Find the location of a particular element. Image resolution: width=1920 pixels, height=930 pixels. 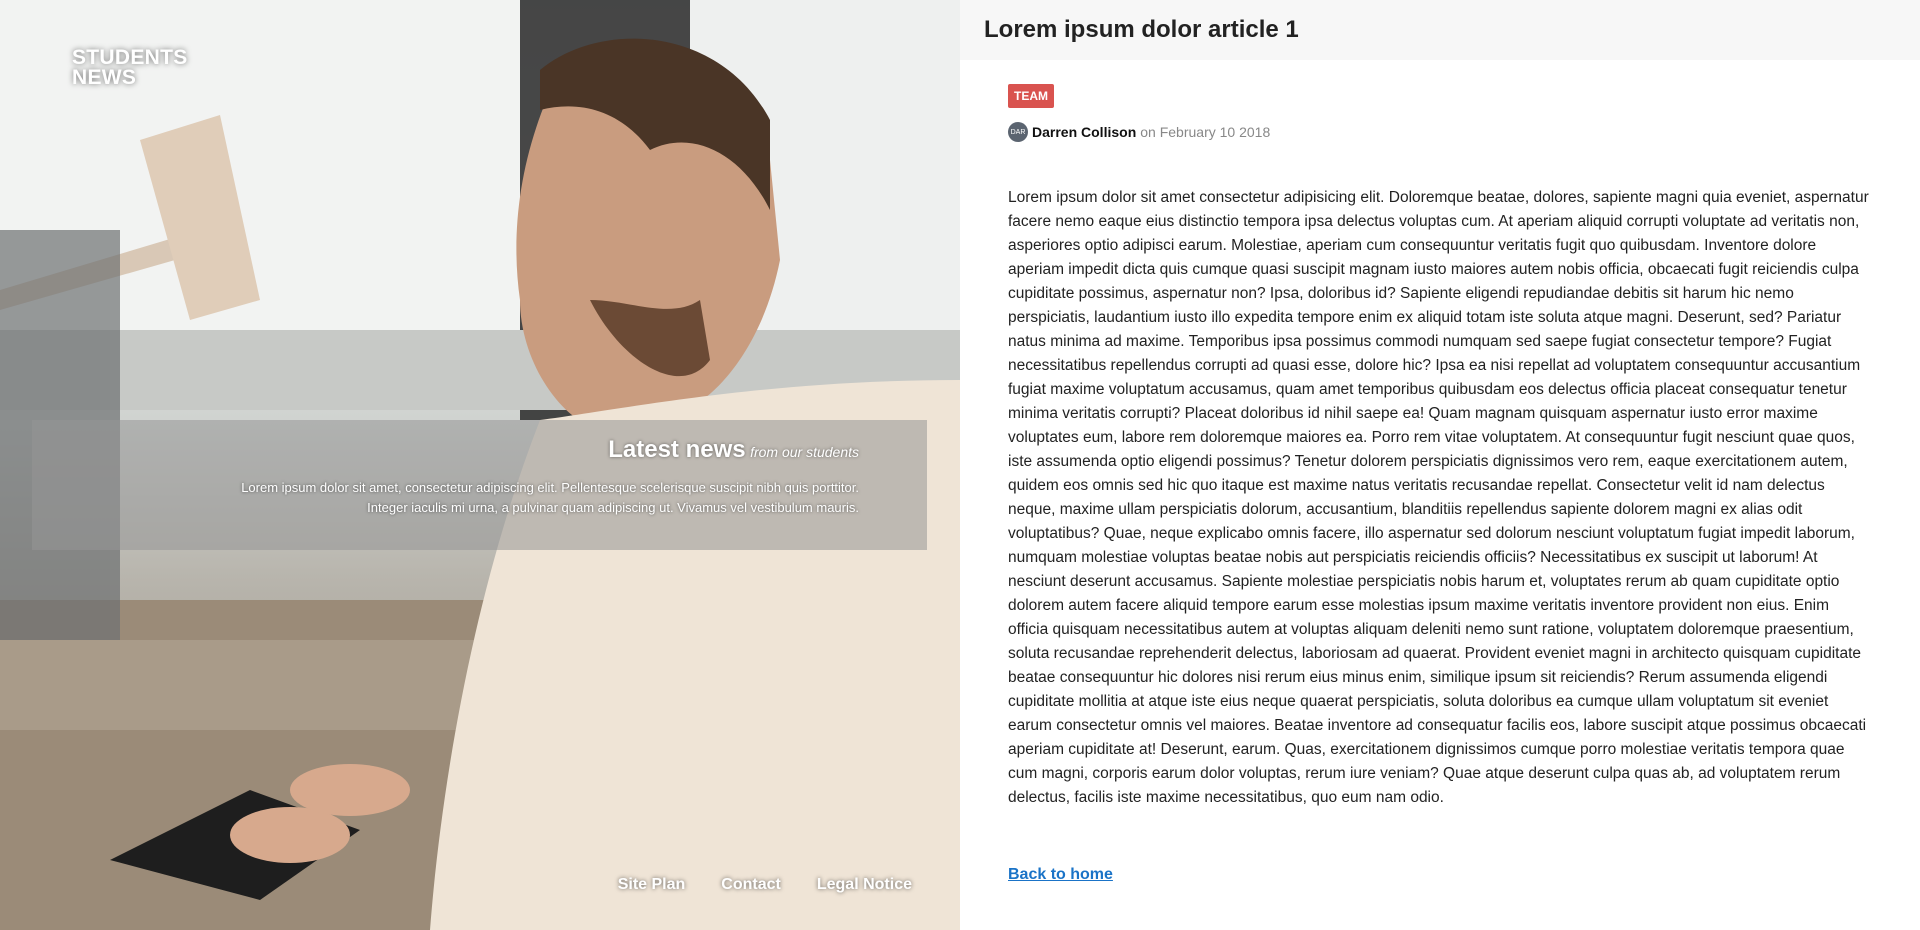

site-logo: STUDENTS NEWS is located at coordinates (130, 67).